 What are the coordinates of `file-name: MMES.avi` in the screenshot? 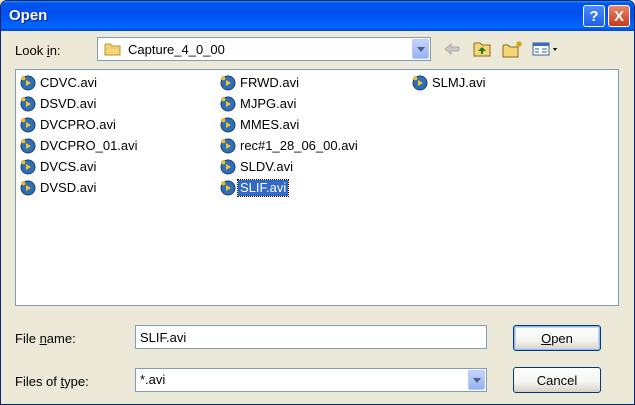 It's located at (270, 124).